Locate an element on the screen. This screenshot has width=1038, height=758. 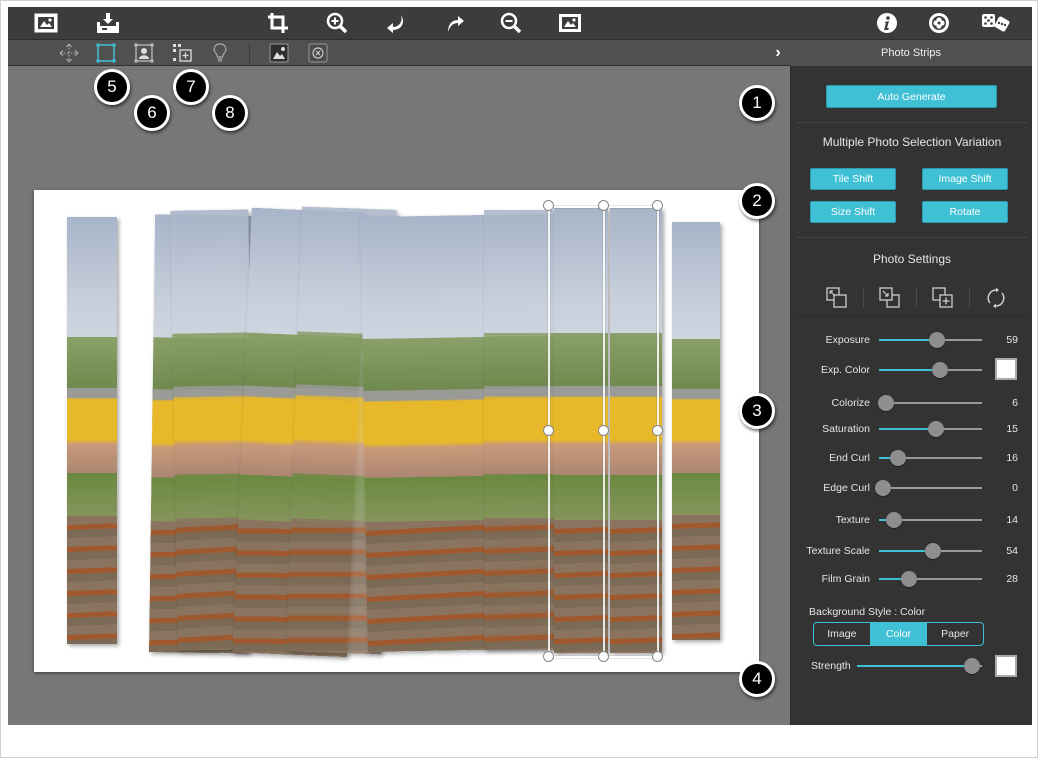
undo-icon is located at coordinates (396, 23).